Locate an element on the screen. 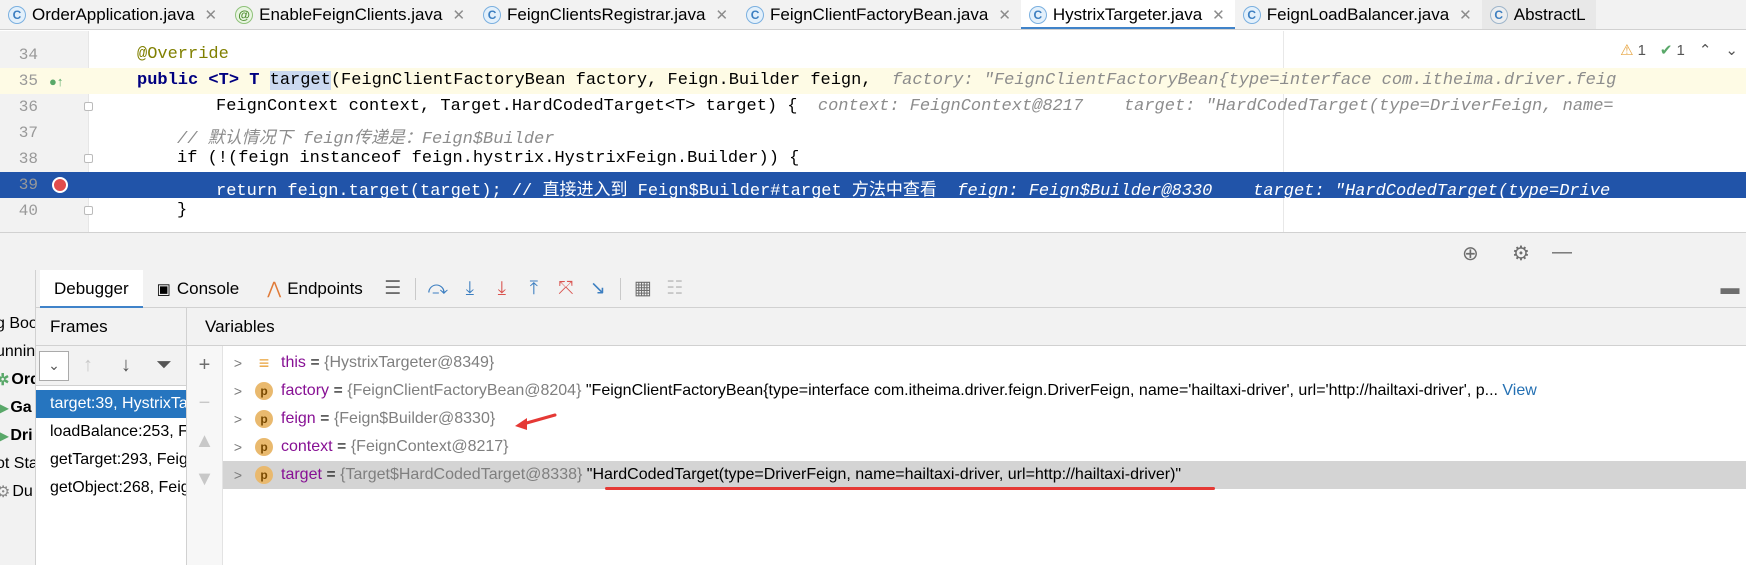 Image resolution: width=1746 pixels, height=565 pixels. tab-label: HystrixTargeter.java is located at coordinates (1127, 14).